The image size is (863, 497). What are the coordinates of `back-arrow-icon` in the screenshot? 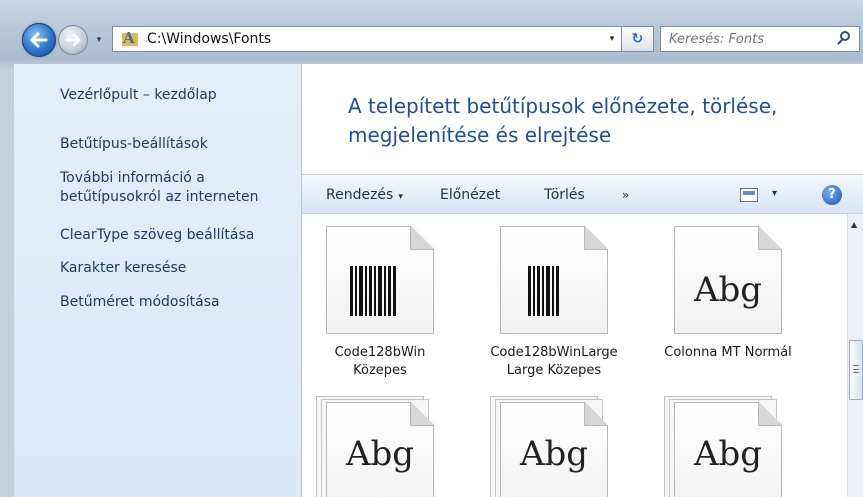 It's located at (39, 40).